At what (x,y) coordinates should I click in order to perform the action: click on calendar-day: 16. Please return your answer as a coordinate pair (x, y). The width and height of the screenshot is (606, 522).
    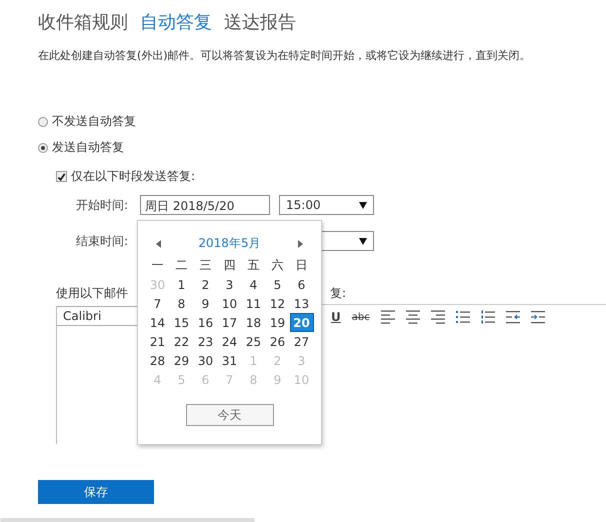
    Looking at the image, I should click on (206, 322).